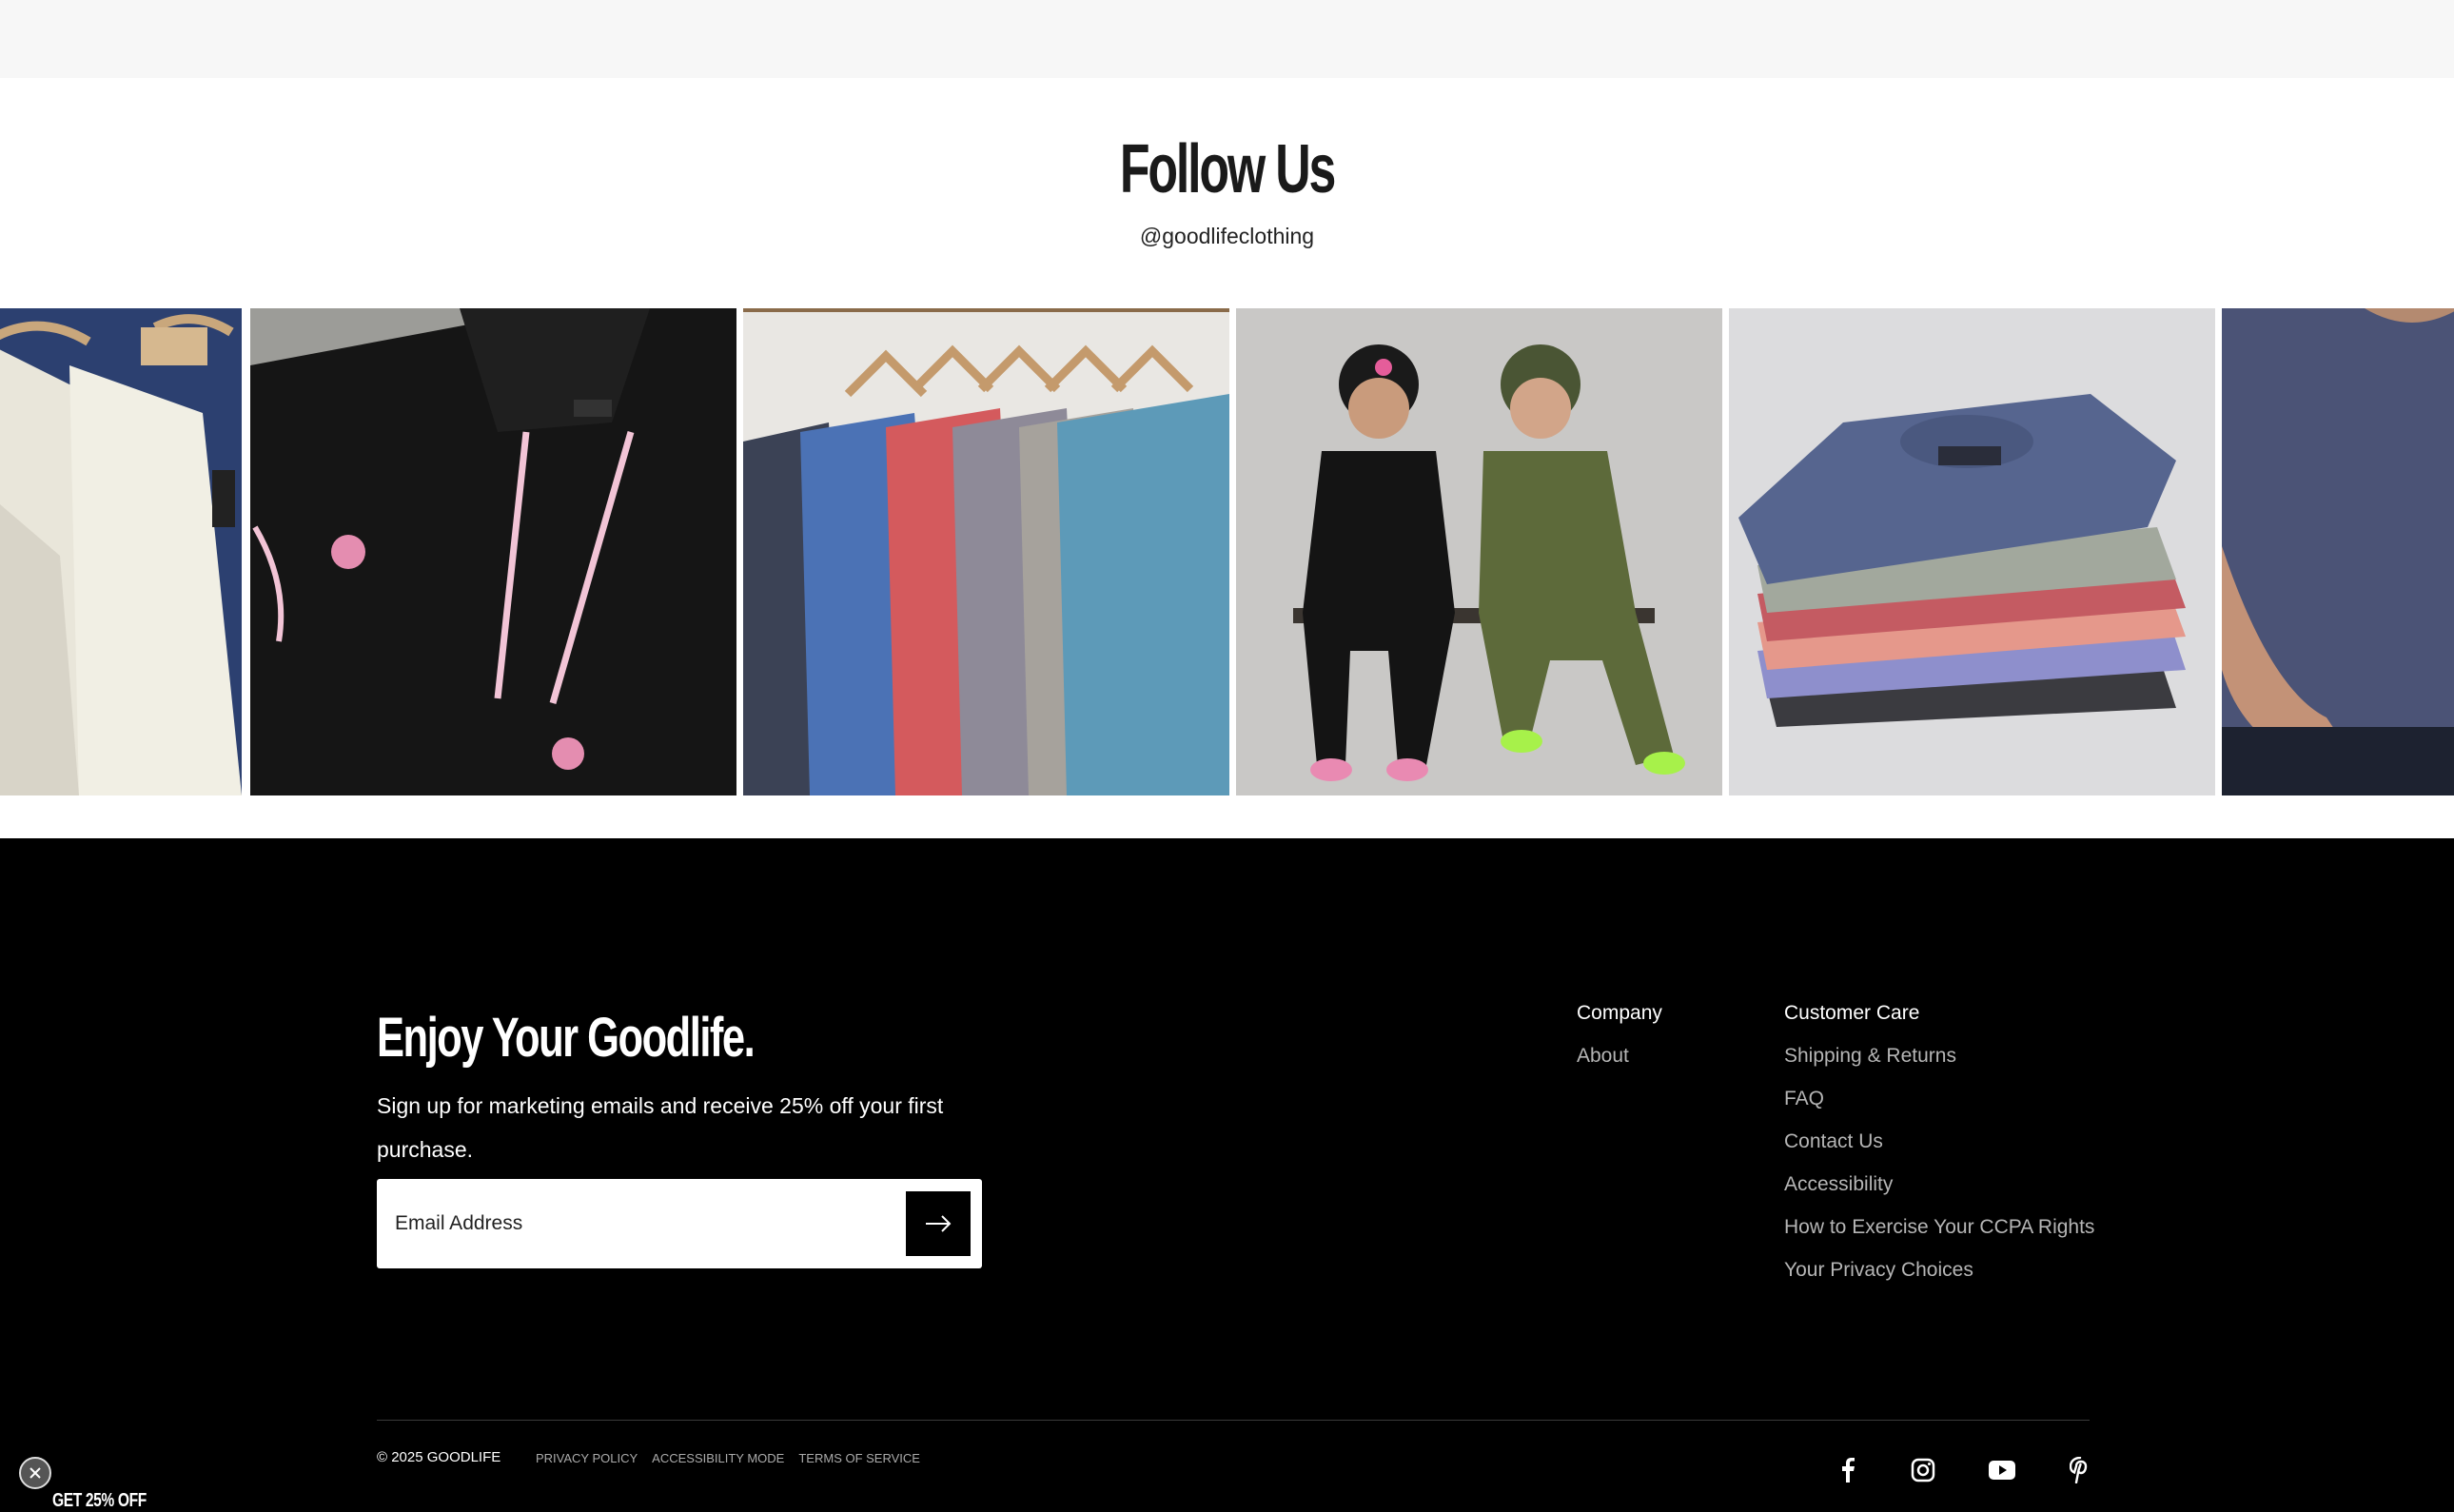 This screenshot has width=2454, height=1512. I want to click on footer-link-shipping-returns: Shipping & Returns, so click(1939, 1067).